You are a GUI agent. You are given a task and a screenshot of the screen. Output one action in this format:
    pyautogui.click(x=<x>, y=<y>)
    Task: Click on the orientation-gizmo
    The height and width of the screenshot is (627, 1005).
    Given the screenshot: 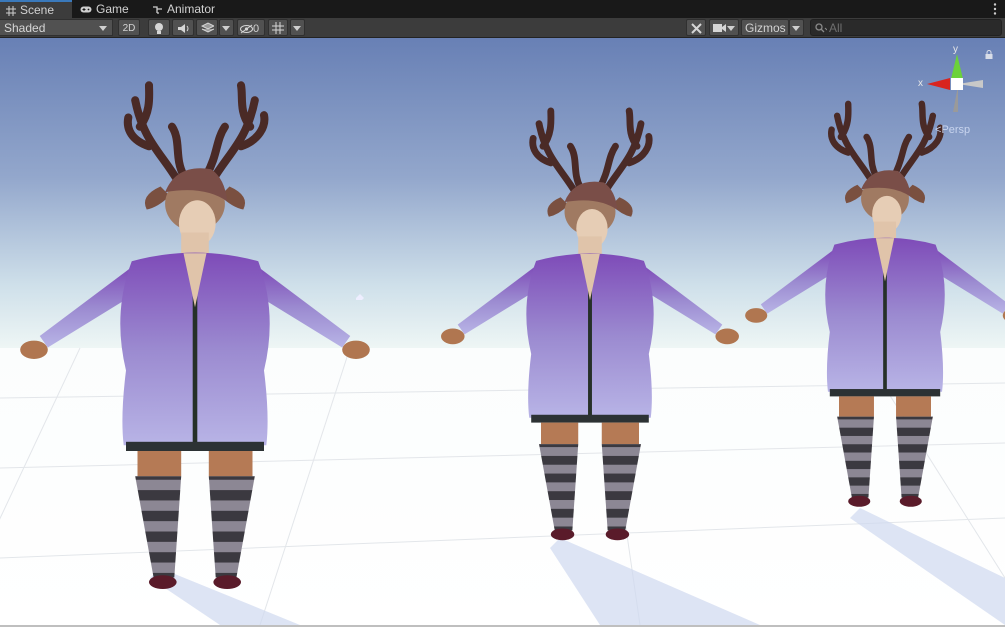 What is the action you would take?
    pyautogui.click(x=950, y=81)
    